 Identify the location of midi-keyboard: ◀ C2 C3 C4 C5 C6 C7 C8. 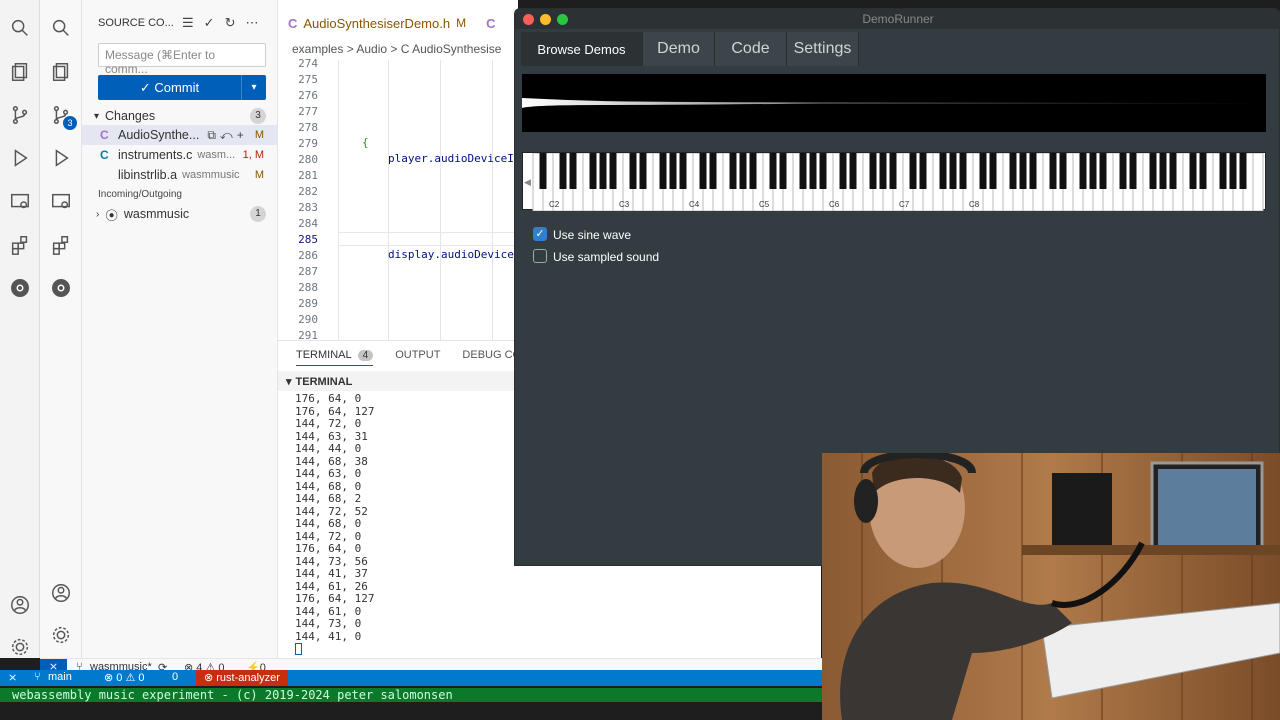
(894, 182).